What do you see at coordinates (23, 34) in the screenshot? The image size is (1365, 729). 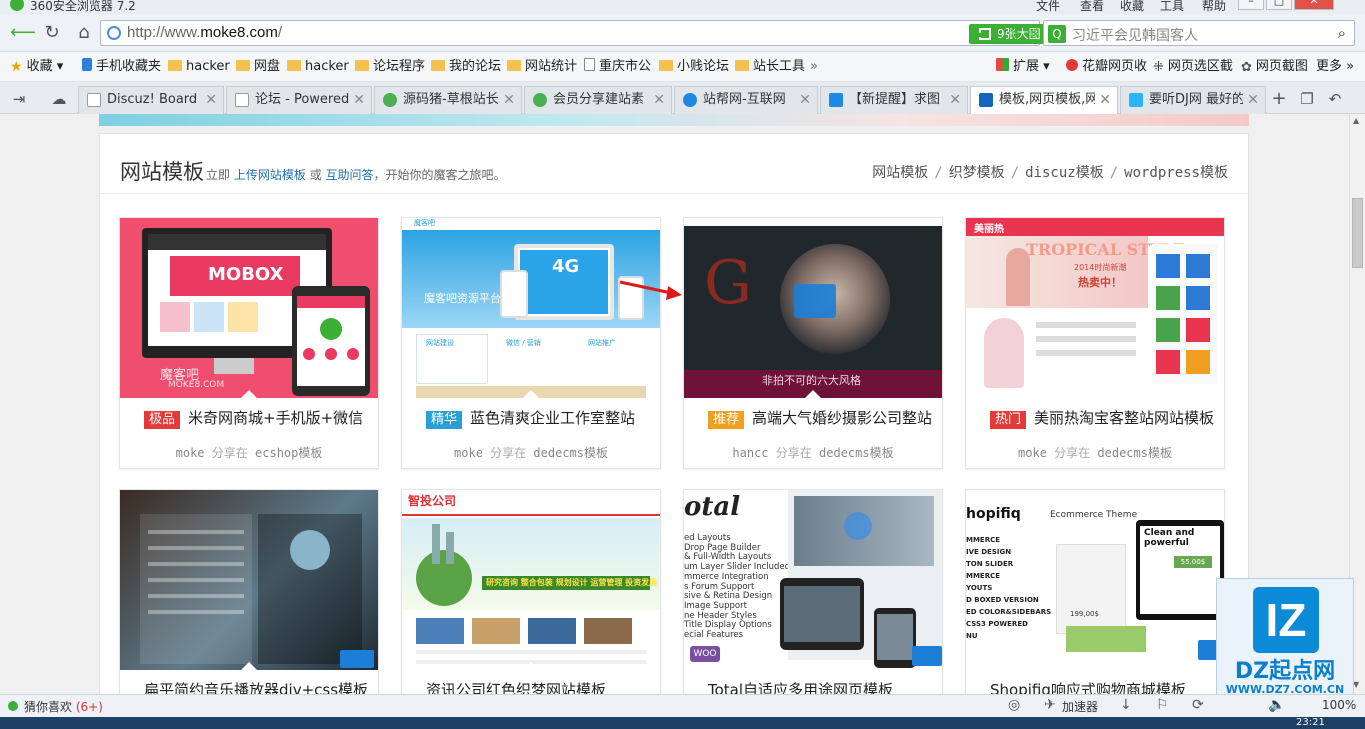 I see `back-button: ⟵` at bounding box center [23, 34].